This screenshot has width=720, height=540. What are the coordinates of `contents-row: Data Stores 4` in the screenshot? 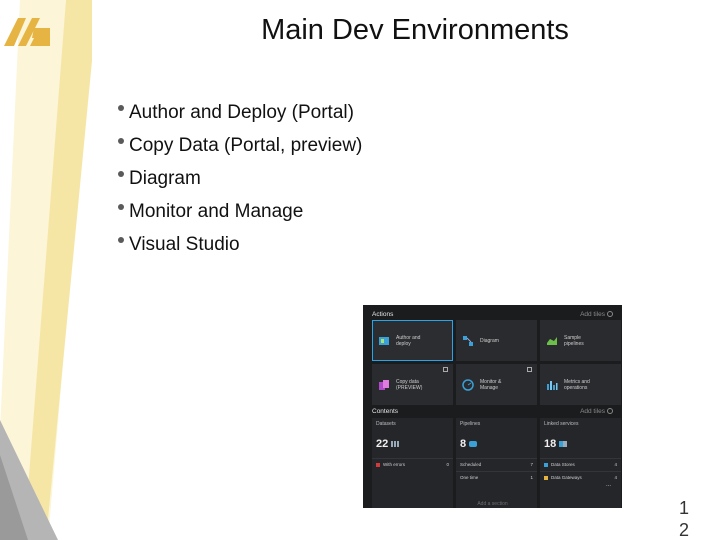 It's located at (580, 464).